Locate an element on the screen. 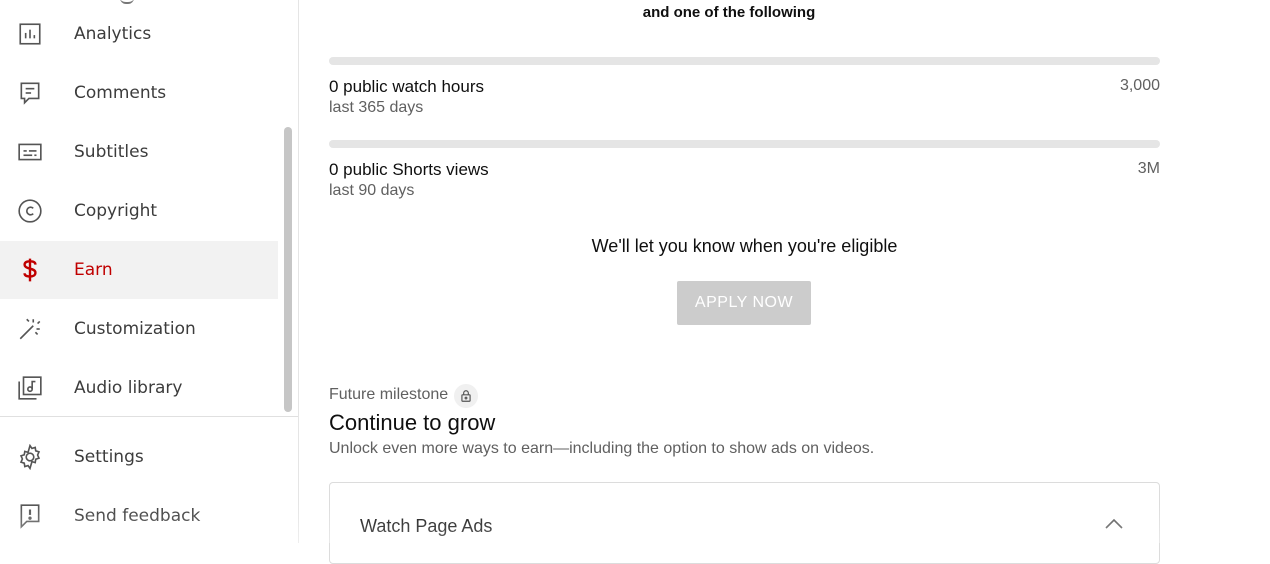 This screenshot has width=1270, height=564. sidebar-divider is located at coordinates (149, 416).